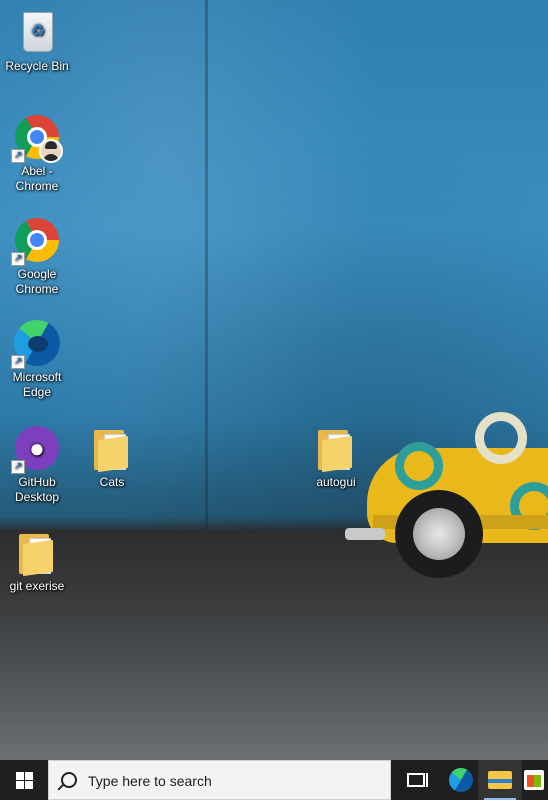 This screenshot has width=548, height=800. I want to click on desktop-icon-label: Abel - Chrome, so click(37, 178).